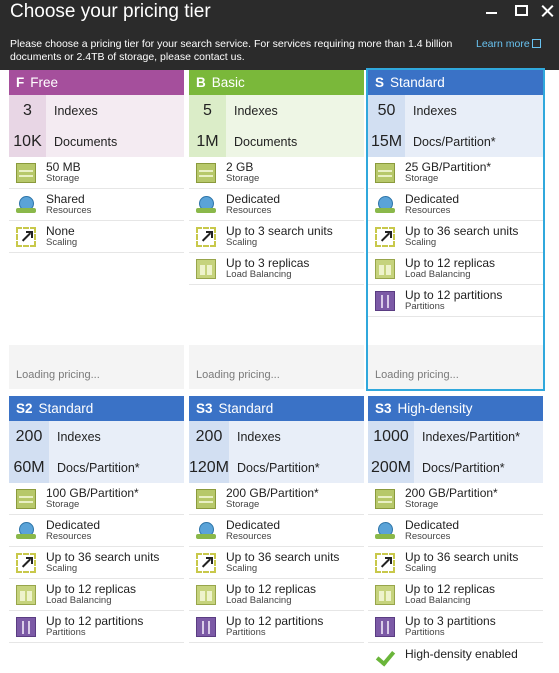 Image resolution: width=559 pixels, height=673 pixels. I want to click on close-icon, so click(548, 11).